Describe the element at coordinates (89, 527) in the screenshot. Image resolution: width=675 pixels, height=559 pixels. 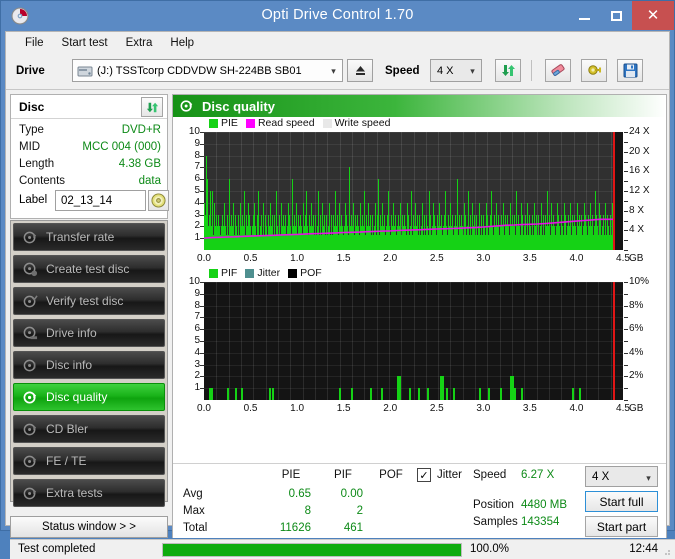
I see `status-window-button: Status window > >` at that location.